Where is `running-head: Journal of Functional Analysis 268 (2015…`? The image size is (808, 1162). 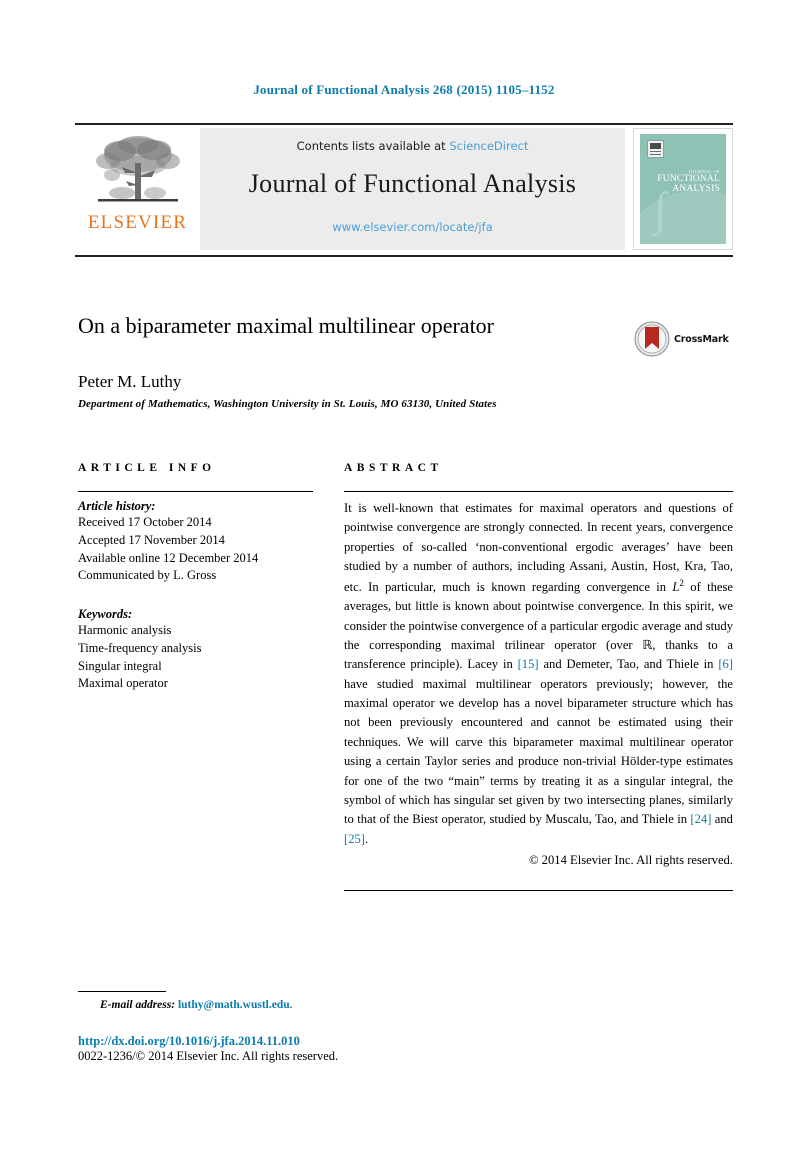
running-head: Journal of Functional Analysis 268 (2015… is located at coordinates (404, 89).